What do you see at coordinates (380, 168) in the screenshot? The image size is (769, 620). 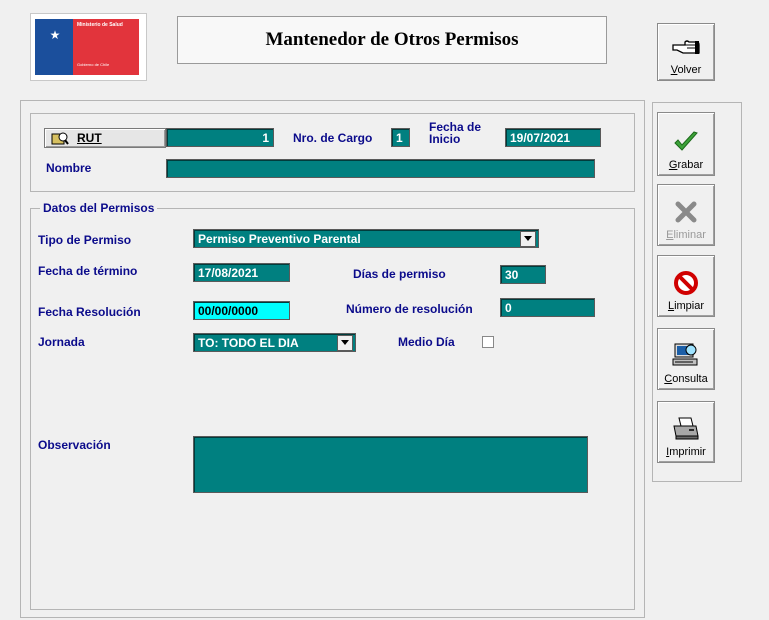 I see `nombre-field` at bounding box center [380, 168].